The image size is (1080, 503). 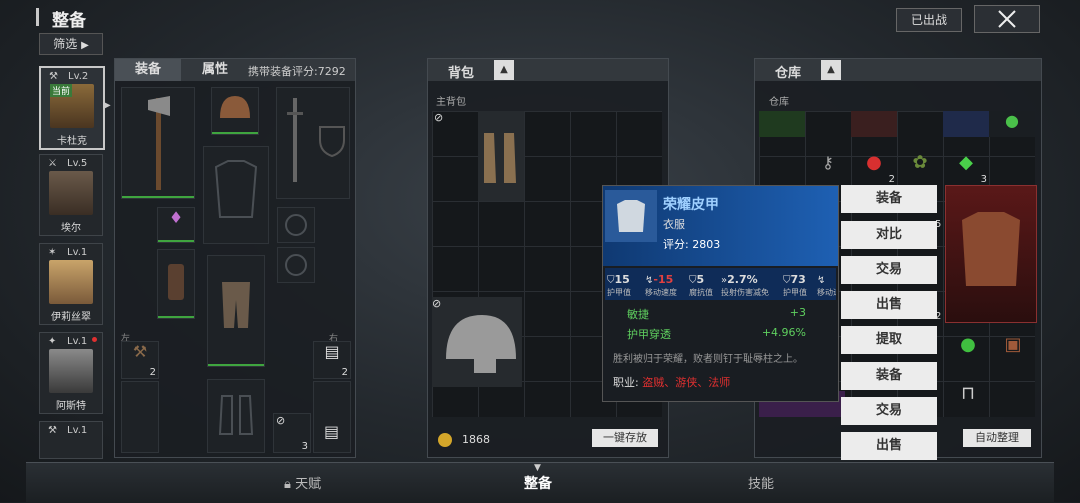 I want to click on menu-sell-button-2: 出售, so click(x=889, y=446).